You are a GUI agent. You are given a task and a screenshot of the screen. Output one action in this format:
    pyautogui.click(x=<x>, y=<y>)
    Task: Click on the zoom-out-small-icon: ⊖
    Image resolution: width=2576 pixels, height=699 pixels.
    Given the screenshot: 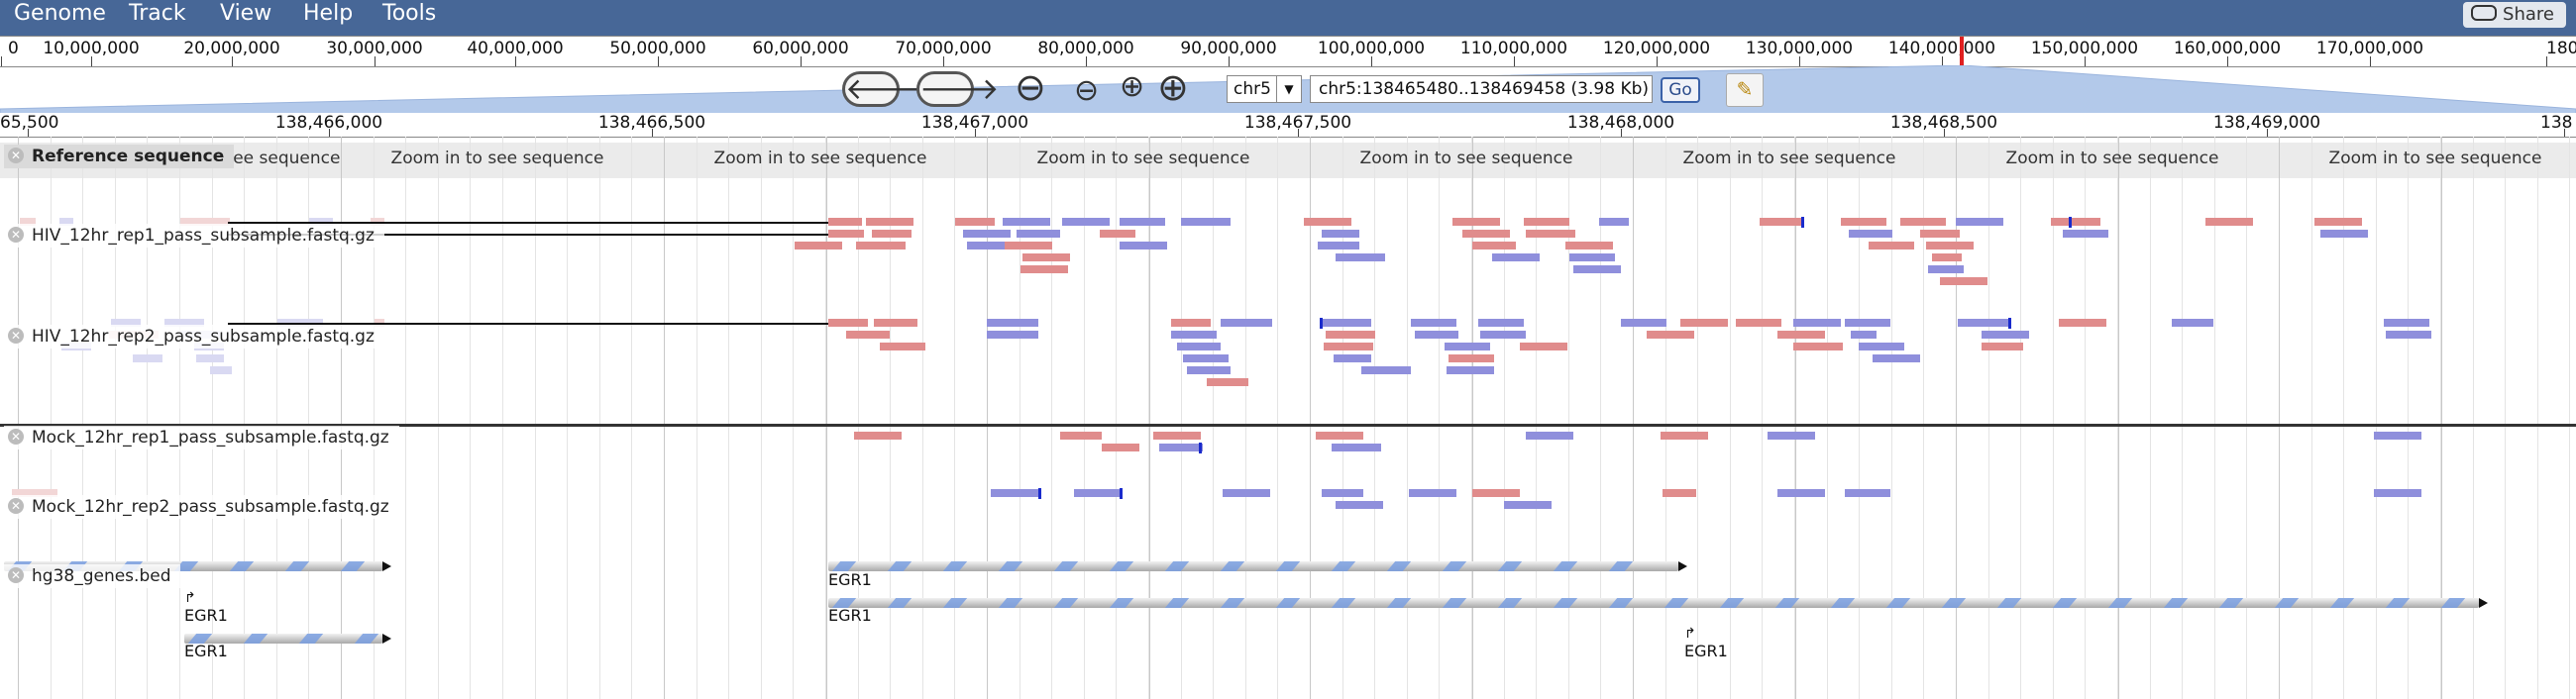 What is the action you would take?
    pyautogui.click(x=1086, y=91)
    